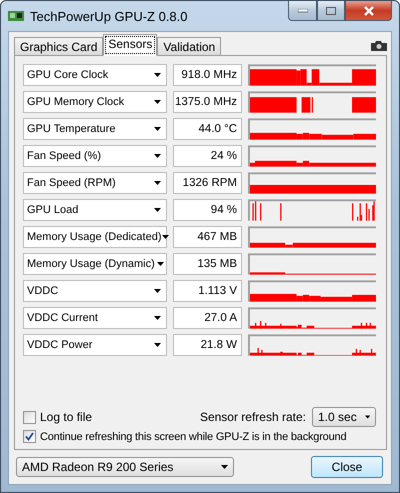 The width and height of the screenshot is (400, 493). What do you see at coordinates (57, 417) in the screenshot?
I see `log-to-file-checkbox: Log to file` at bounding box center [57, 417].